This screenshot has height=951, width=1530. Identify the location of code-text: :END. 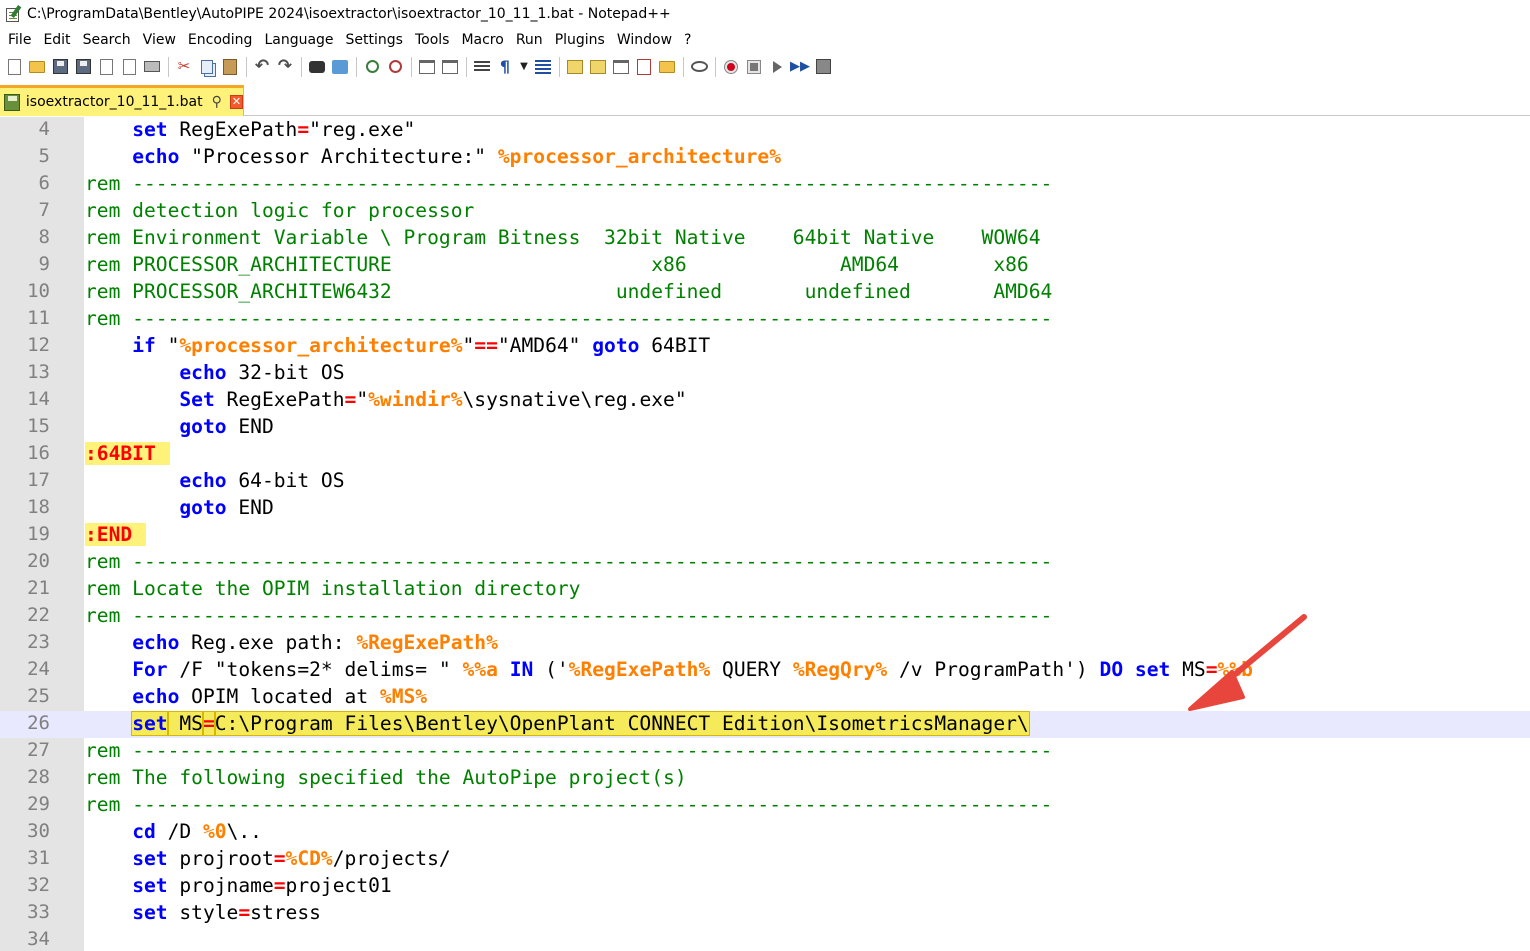
(116, 535).